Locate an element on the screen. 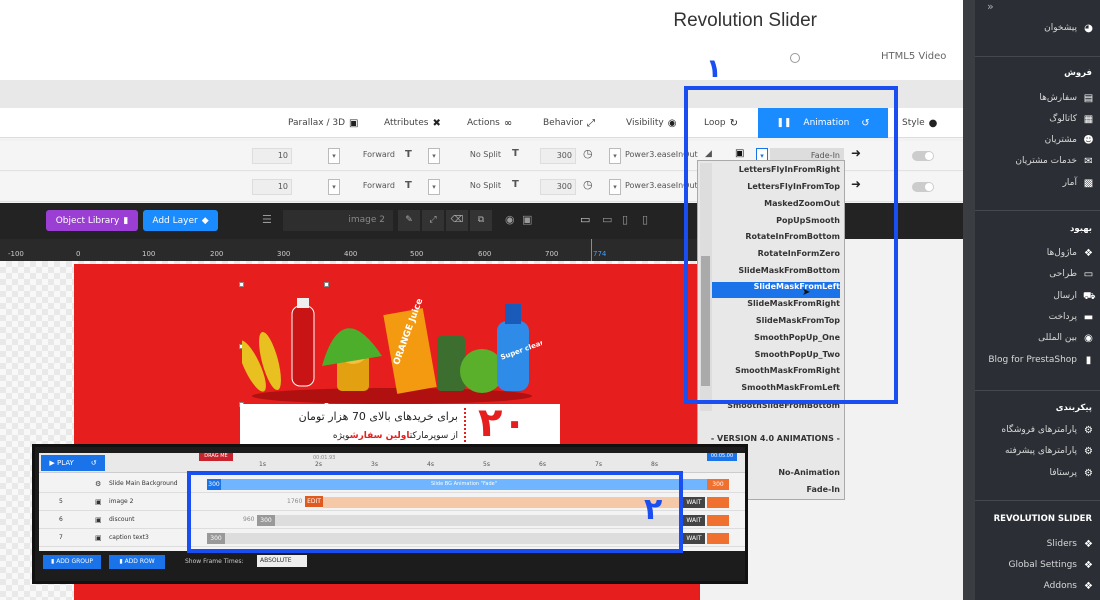 The height and width of the screenshot is (600, 1100). sidebar-item-shop-params: پارامترهای فروشگاه ⚙ is located at coordinates (1036, 430).